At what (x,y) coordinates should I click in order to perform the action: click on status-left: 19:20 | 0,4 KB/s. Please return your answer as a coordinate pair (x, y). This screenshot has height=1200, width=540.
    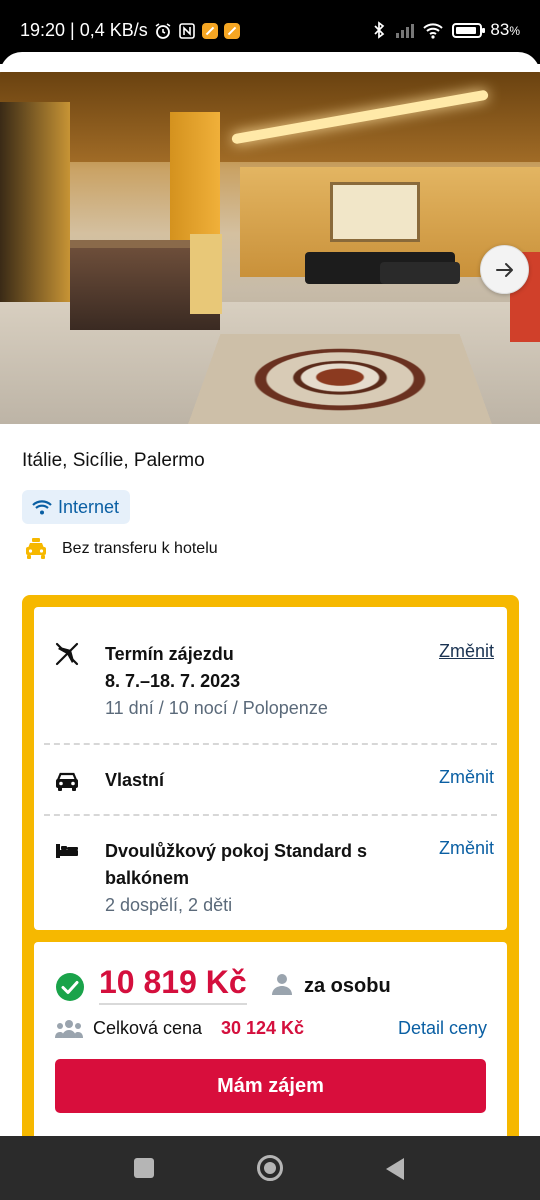
    Looking at the image, I should click on (130, 30).